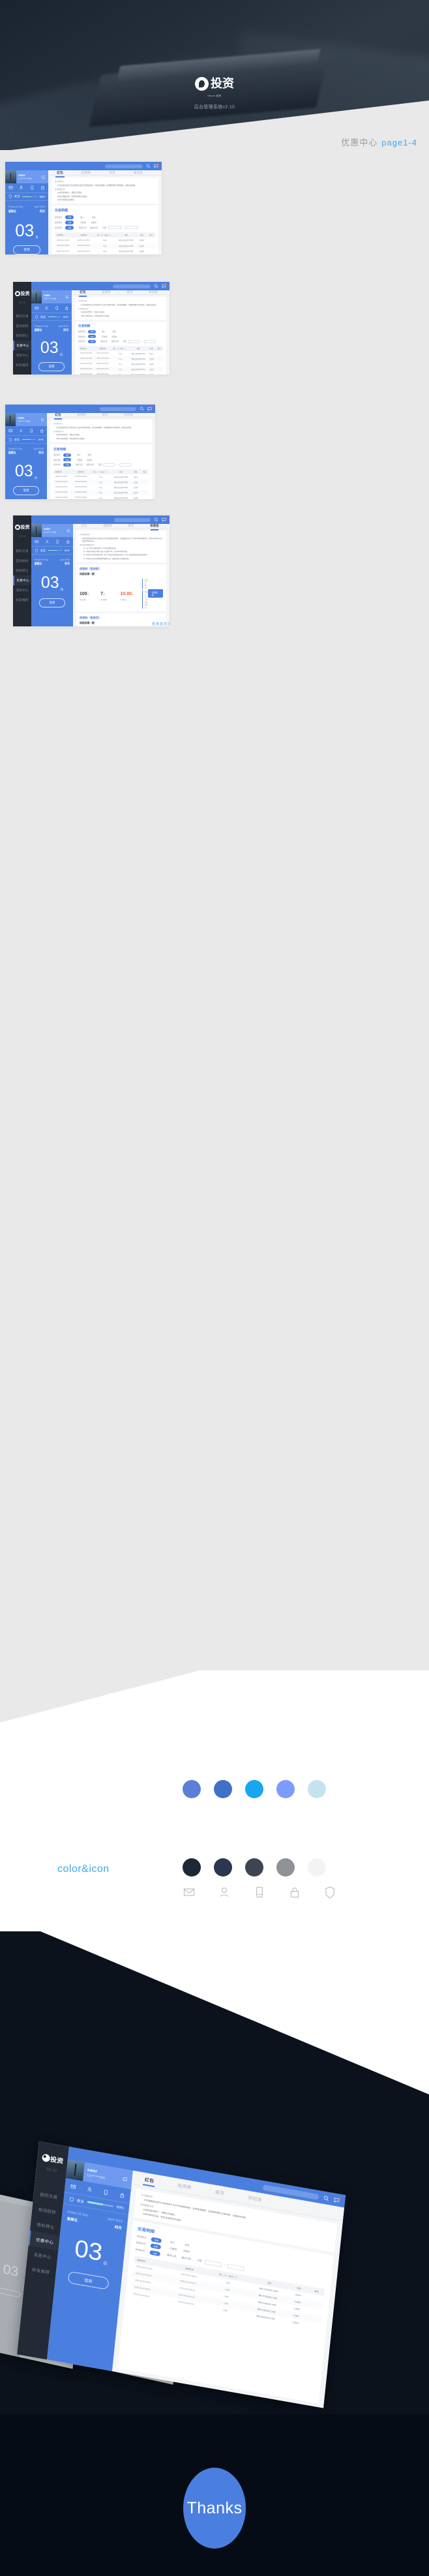 Image resolution: width=429 pixels, height=2576 pixels. I want to click on invest-button: 立即投资, so click(155, 593).